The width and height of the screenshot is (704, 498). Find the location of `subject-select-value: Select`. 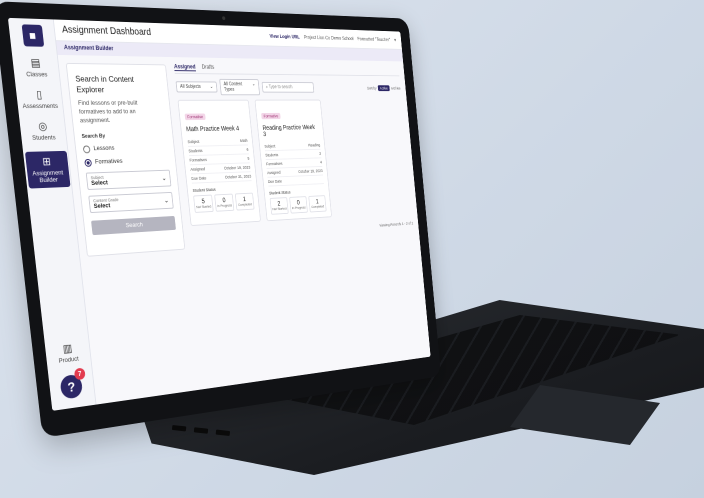

subject-select-value: Select is located at coordinates (99, 183).